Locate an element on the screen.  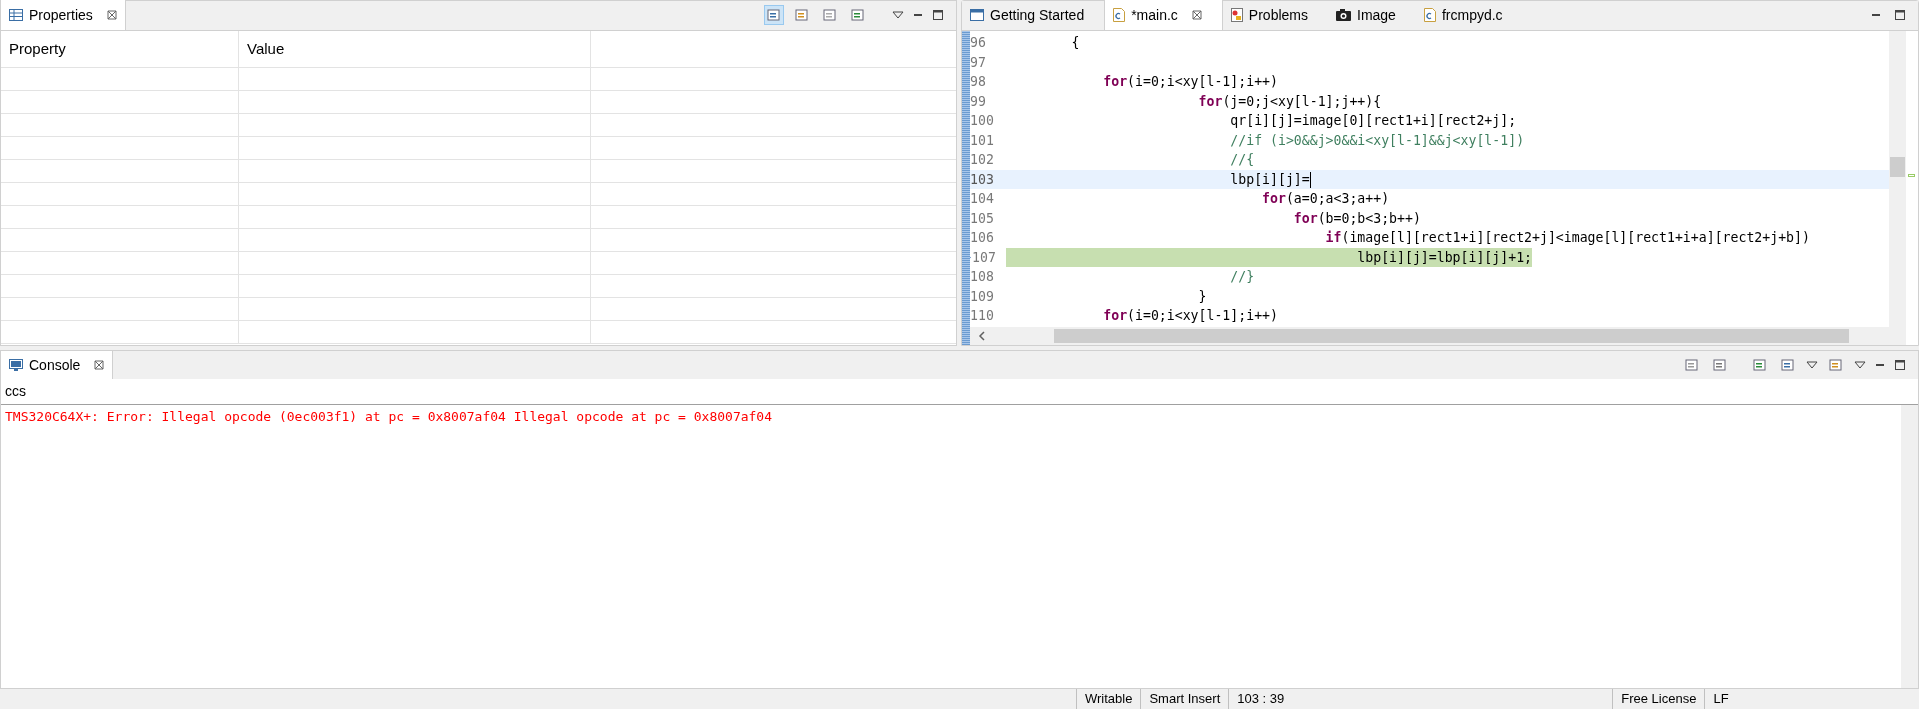
line-number: 104 is located at coordinates (982, 199).